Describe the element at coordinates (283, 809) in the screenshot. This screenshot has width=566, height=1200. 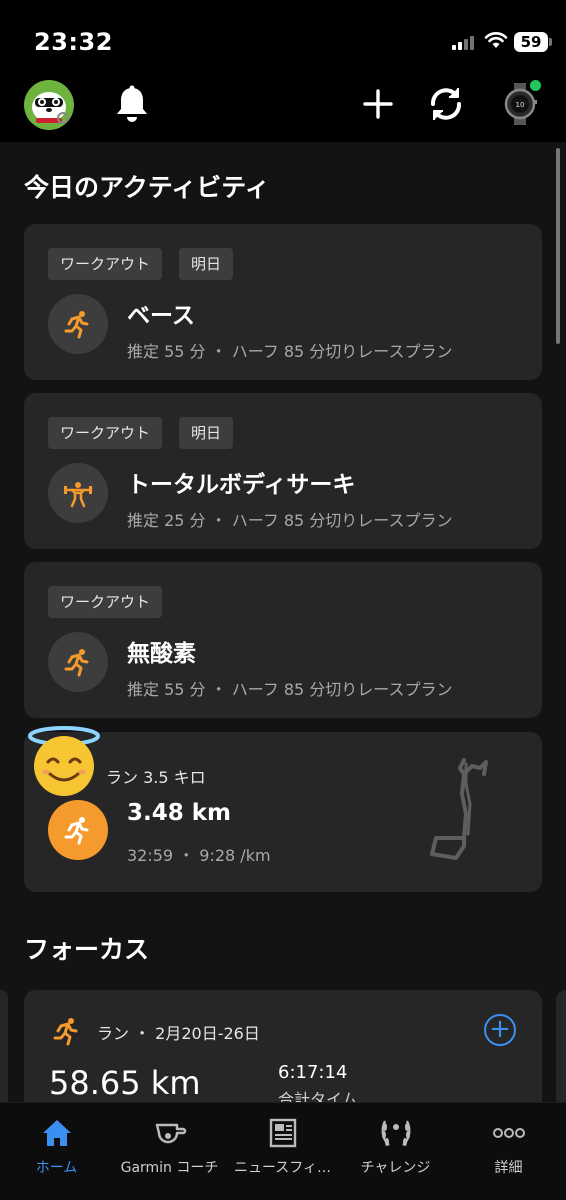
I see `run-activity-card: ラン 3.5 キロ 3.48 km 32:59 ・ 9:28 /km` at that location.